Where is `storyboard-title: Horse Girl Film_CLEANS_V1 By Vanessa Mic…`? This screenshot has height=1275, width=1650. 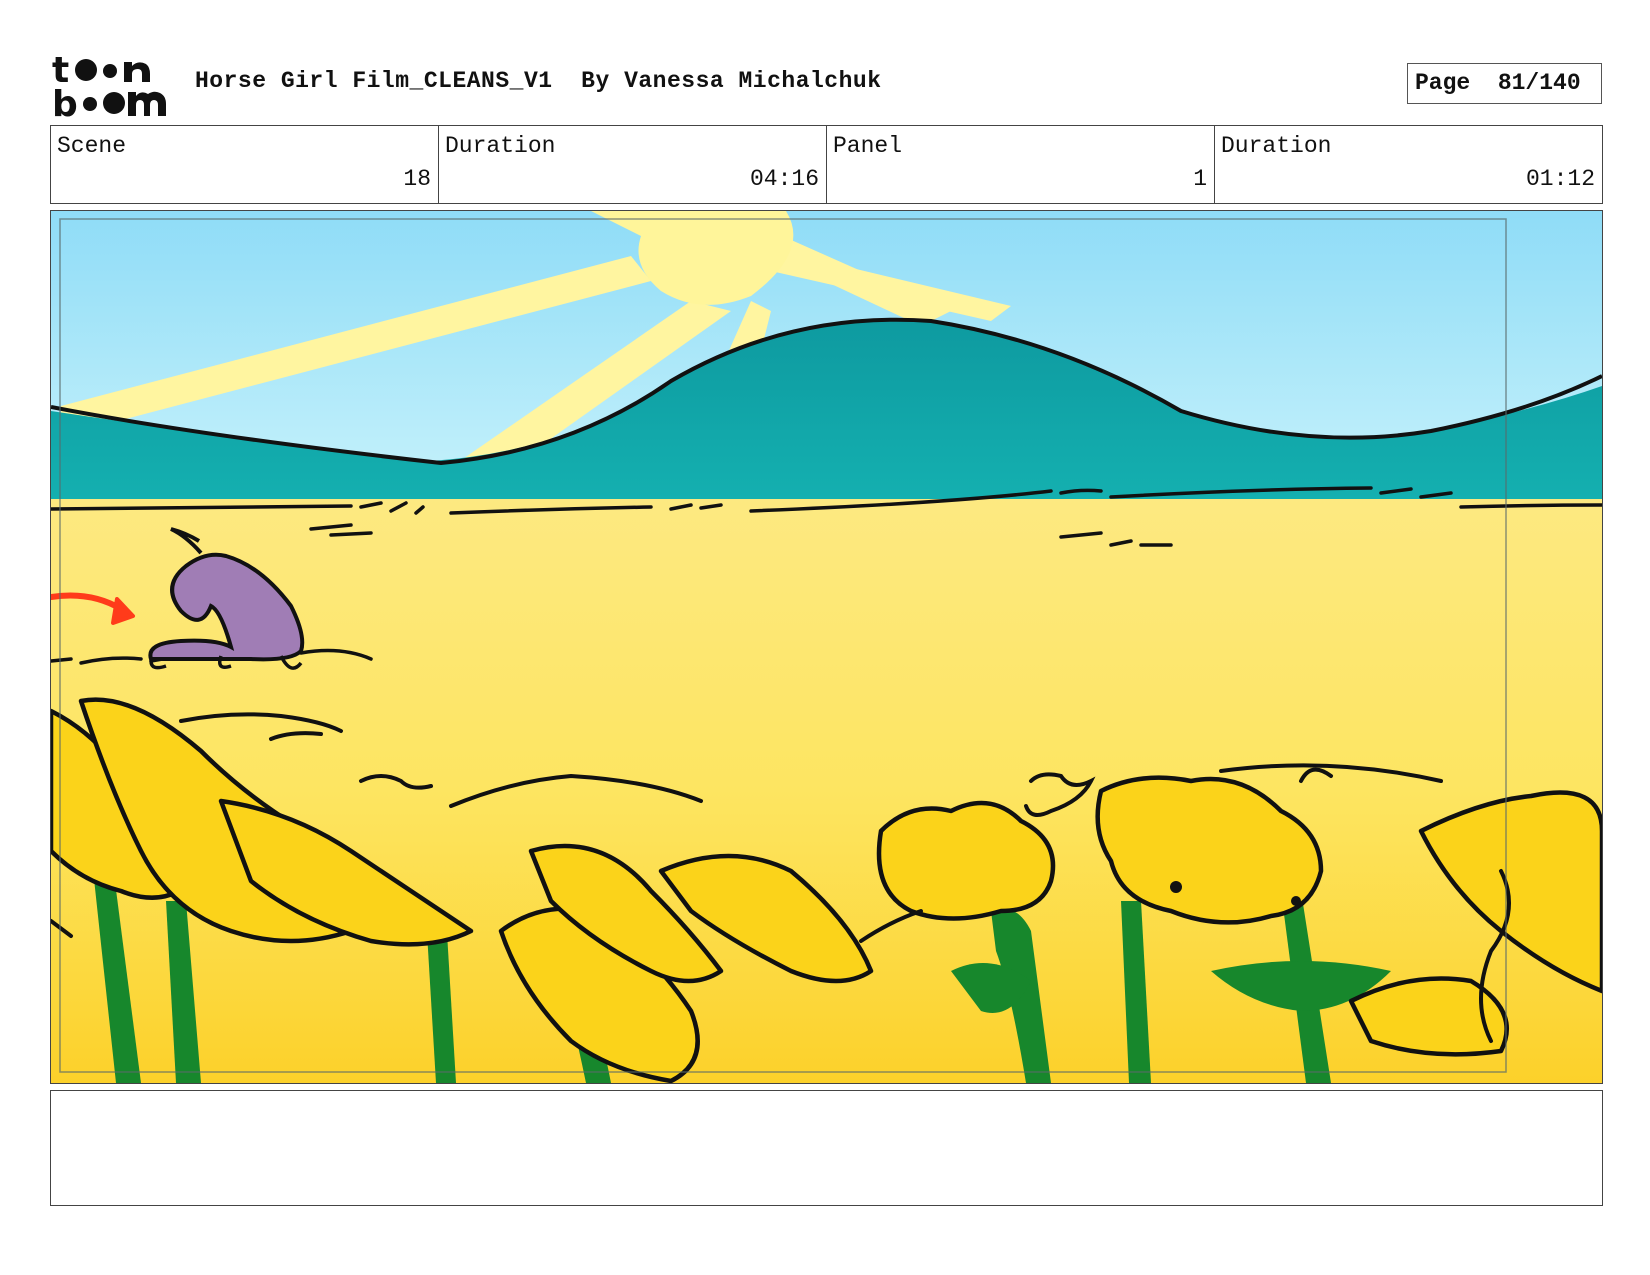 storyboard-title: Horse Girl Film_CLEANS_V1 By Vanessa Mic… is located at coordinates (538, 81).